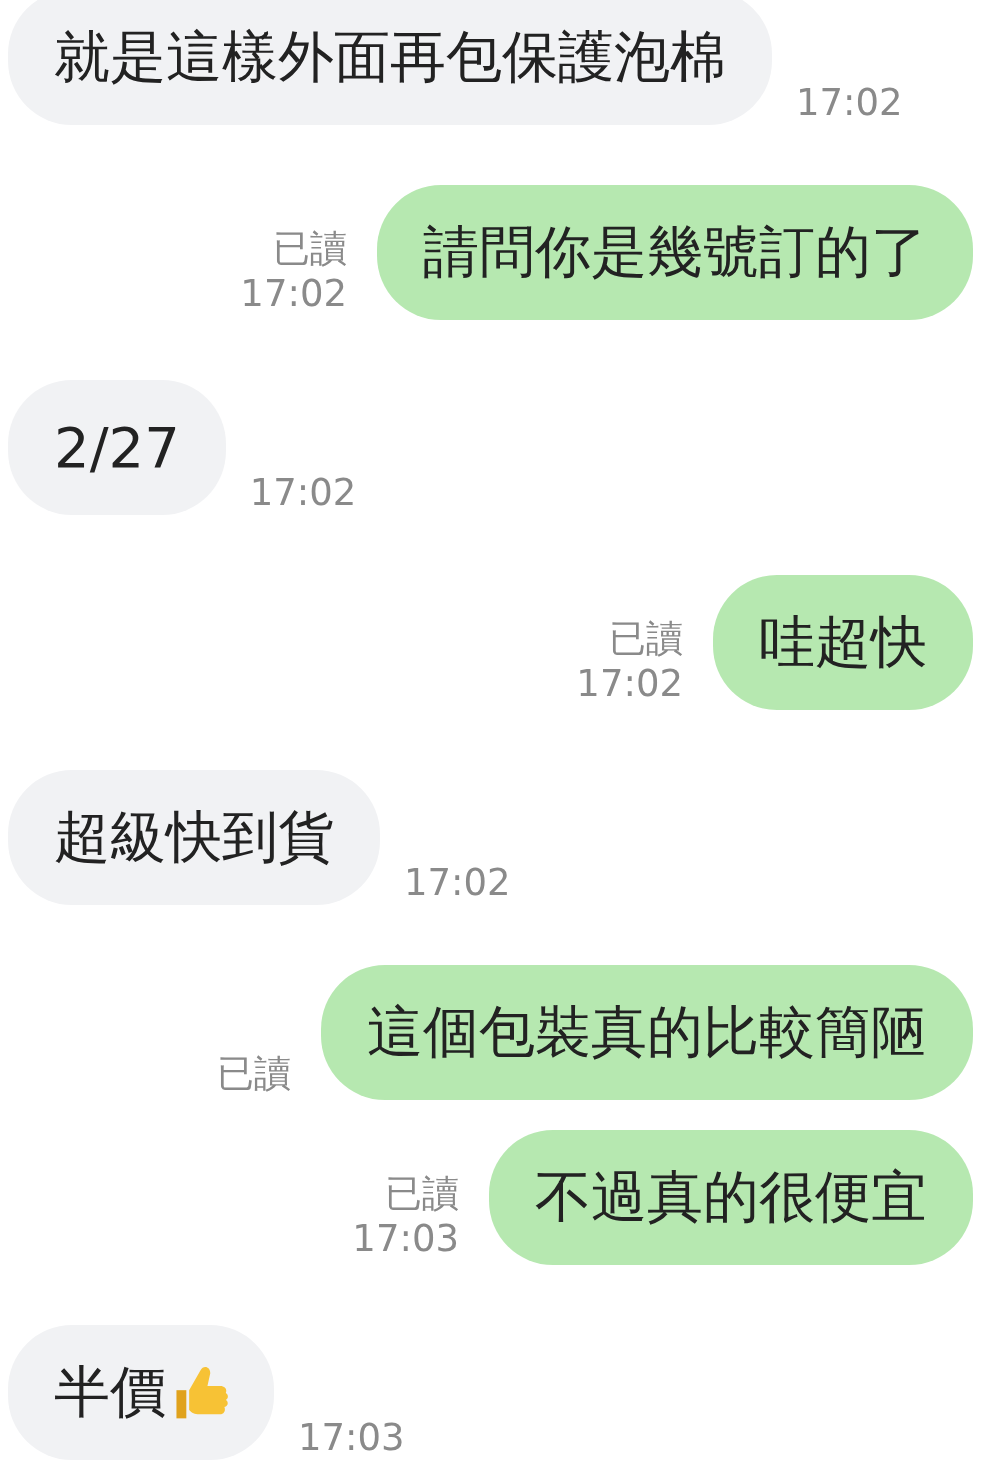 This screenshot has height=1464, width=1003. I want to click on message-bubble: 請問你是幾號訂的了, so click(675, 252).